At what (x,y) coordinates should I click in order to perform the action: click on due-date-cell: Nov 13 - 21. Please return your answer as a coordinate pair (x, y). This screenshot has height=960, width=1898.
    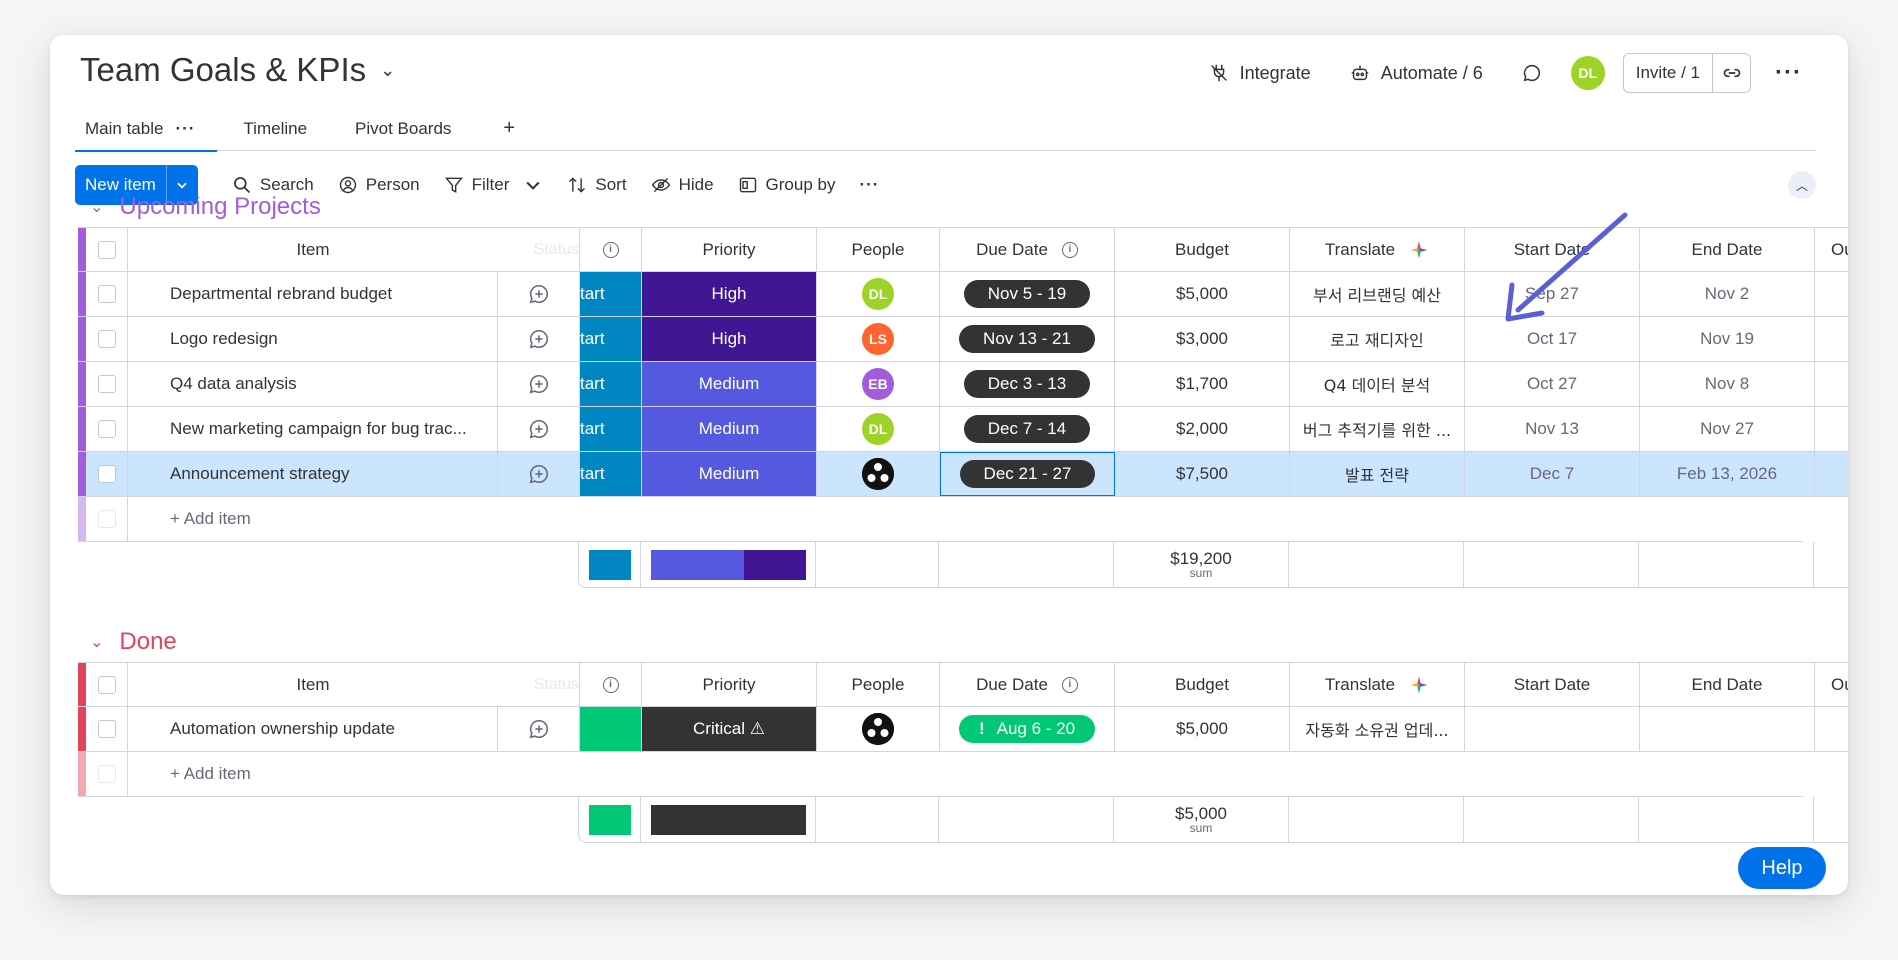
    Looking at the image, I should click on (1027, 339).